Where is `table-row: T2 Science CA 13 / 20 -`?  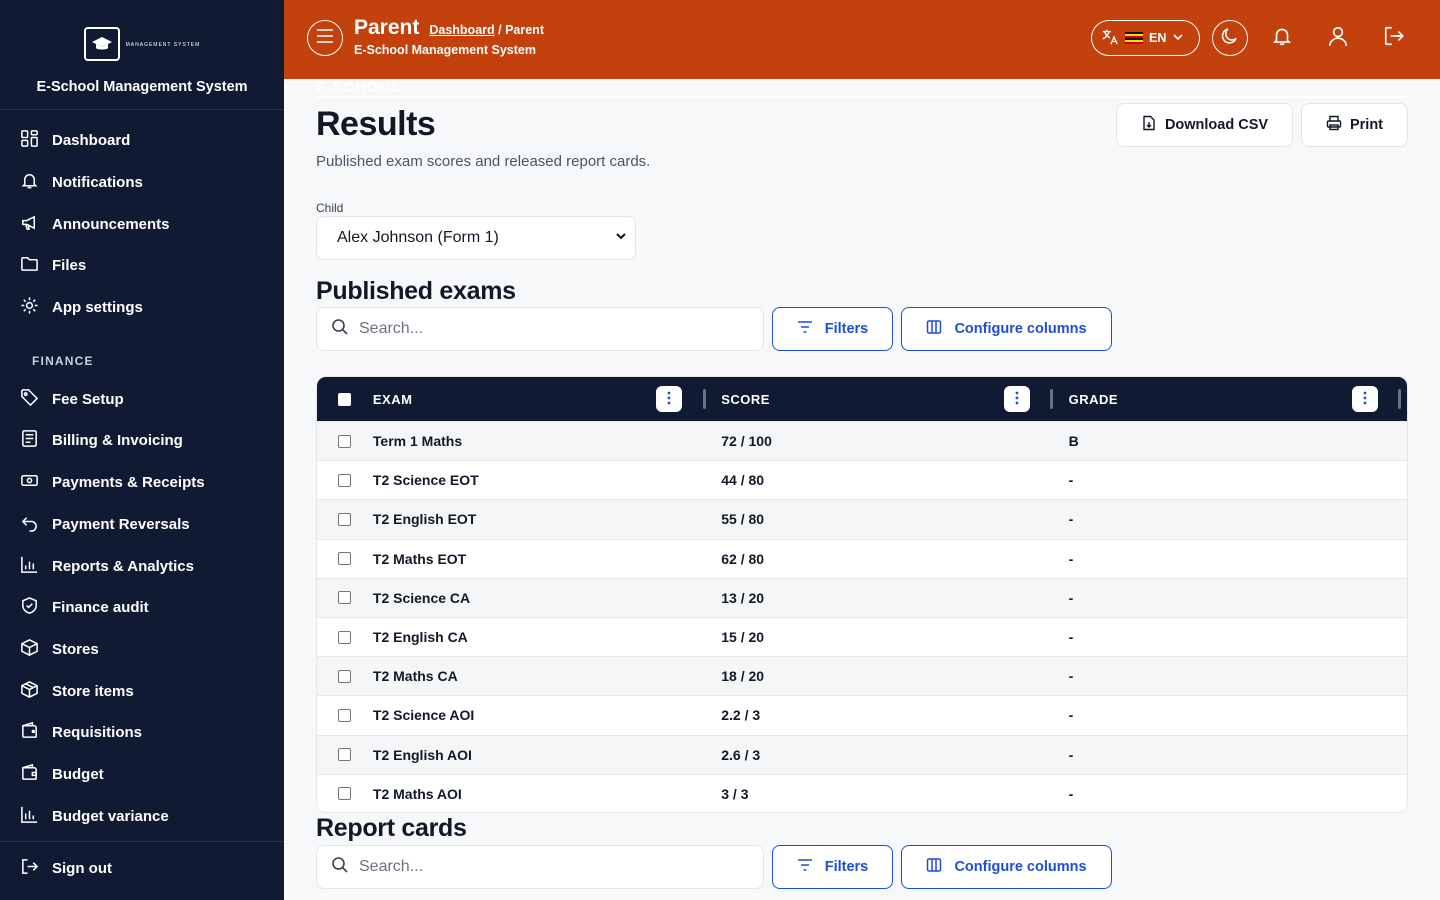 table-row: T2 Science CA 13 / 20 - is located at coordinates (862, 597).